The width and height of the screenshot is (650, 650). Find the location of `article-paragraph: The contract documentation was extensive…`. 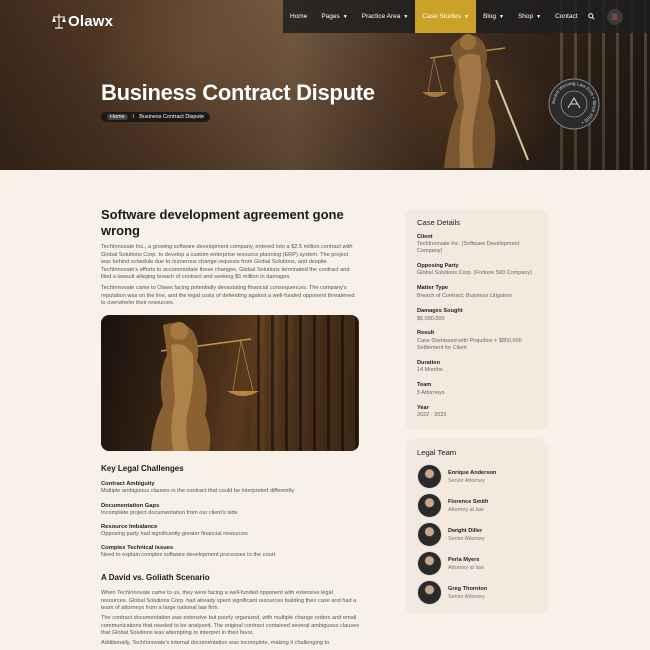

article-paragraph: The contract documentation was extensive… is located at coordinates (230, 626).